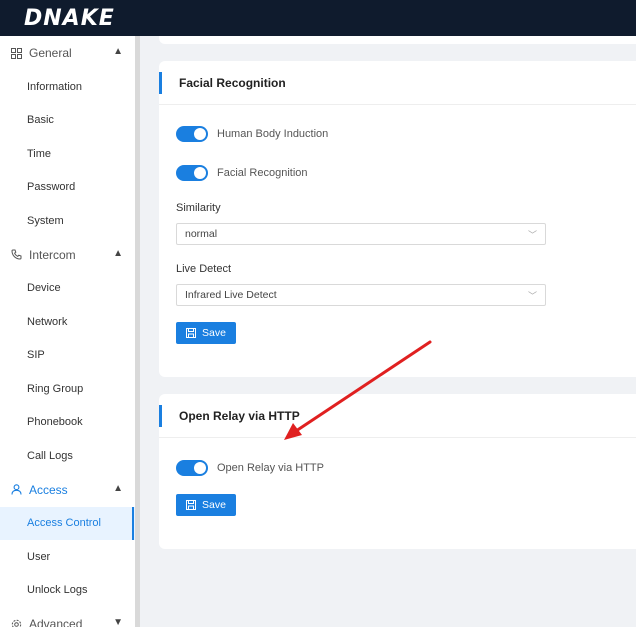  Describe the element at coordinates (231, 295) in the screenshot. I see `select-value: Infrared Live Detect` at that location.